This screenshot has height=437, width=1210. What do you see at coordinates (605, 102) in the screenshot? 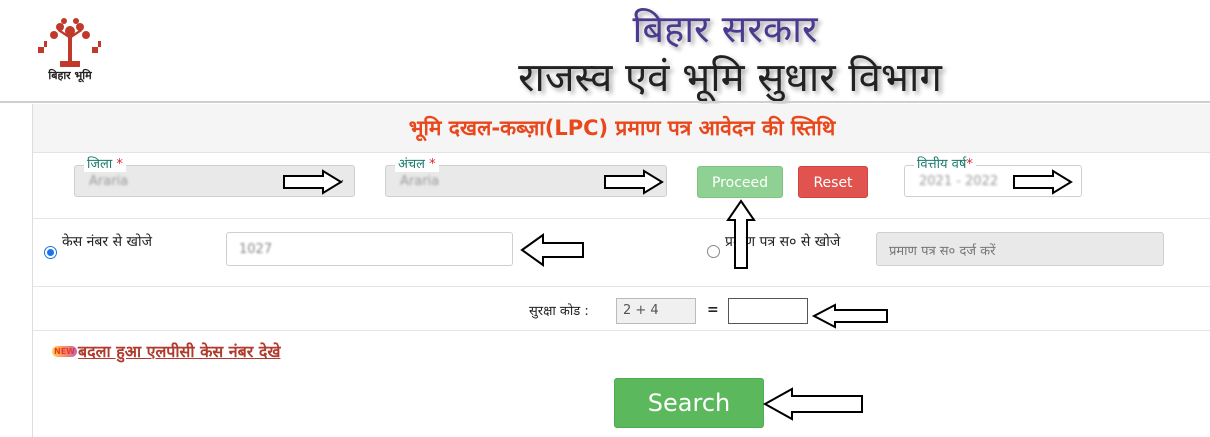
I see `header-divider` at bounding box center [605, 102].